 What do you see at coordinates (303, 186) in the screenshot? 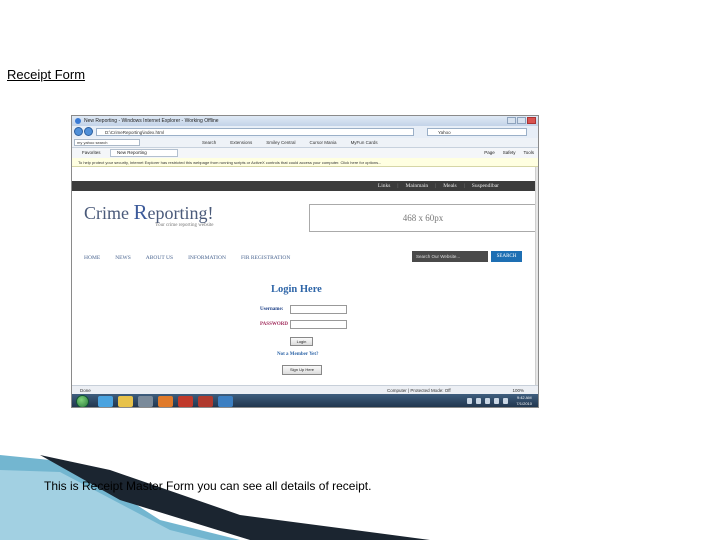
I see `top-link-strip: Links | Mainmain | Meals | Suspendlbar` at bounding box center [303, 186].